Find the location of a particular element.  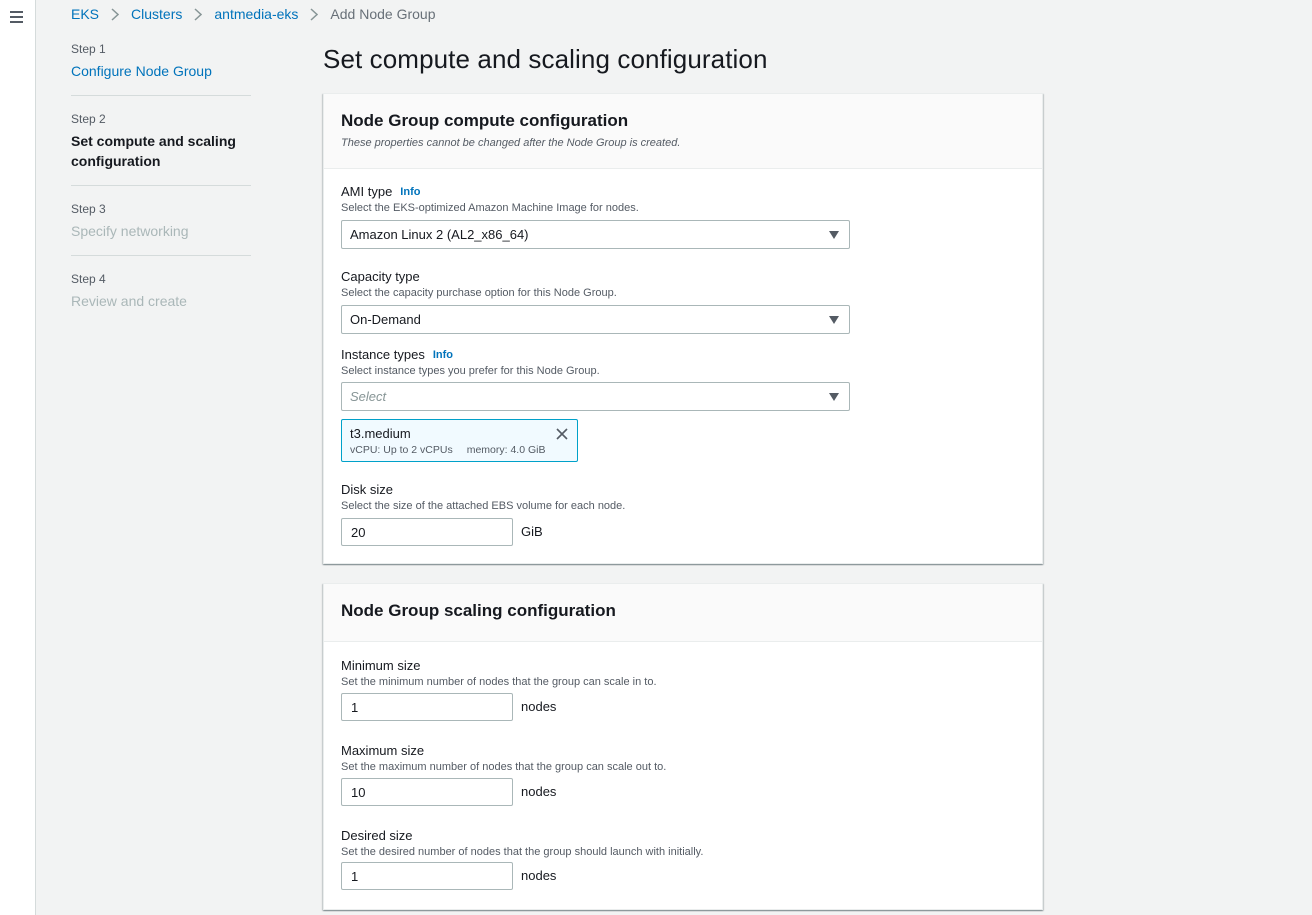

field-label: Maximum size is located at coordinates (383, 750).